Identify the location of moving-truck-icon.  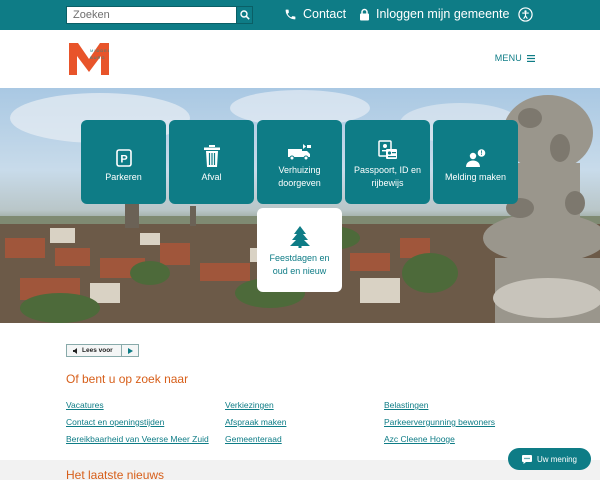
(299, 152).